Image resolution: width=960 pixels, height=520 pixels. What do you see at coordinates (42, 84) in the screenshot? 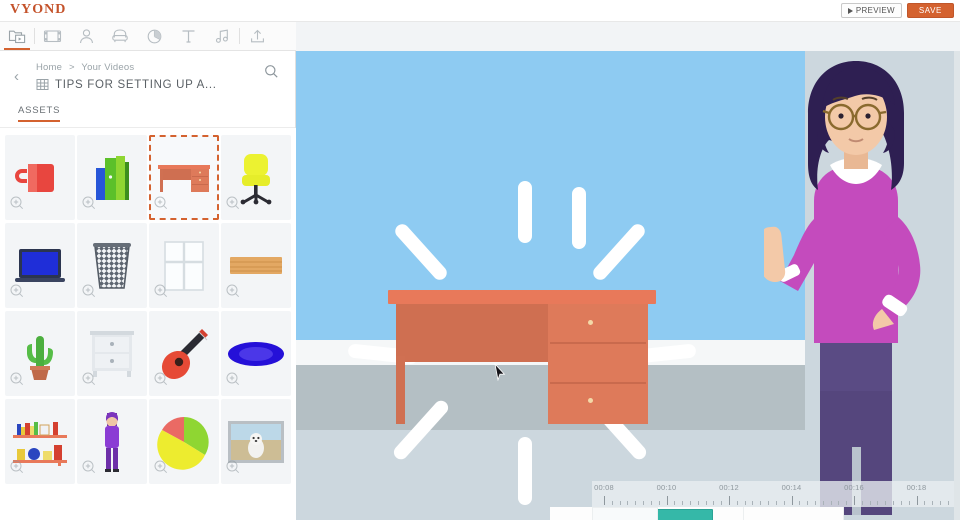
I see `grid-icon` at bounding box center [42, 84].